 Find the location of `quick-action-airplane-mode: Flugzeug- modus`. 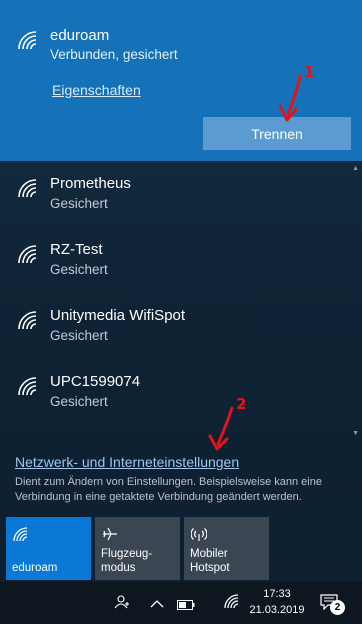

quick-action-airplane-mode: Flugzeug- modus is located at coordinates (137, 548).